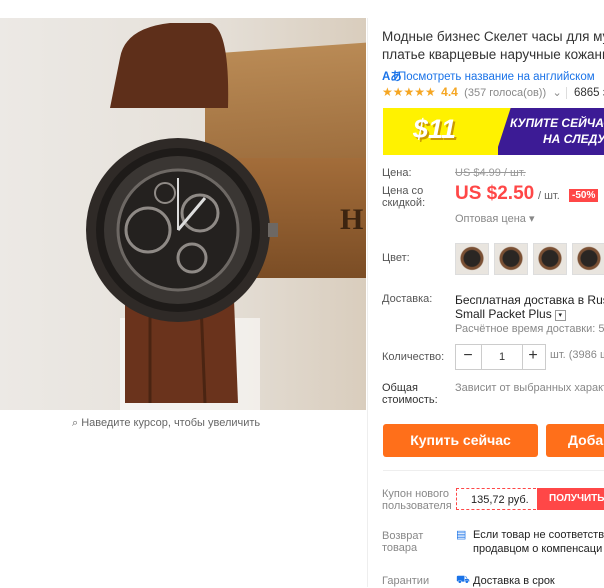 This screenshot has width=604, height=588. Describe the element at coordinates (463, 580) in the screenshot. I see `delivery-truck-icon: ⛟` at that location.